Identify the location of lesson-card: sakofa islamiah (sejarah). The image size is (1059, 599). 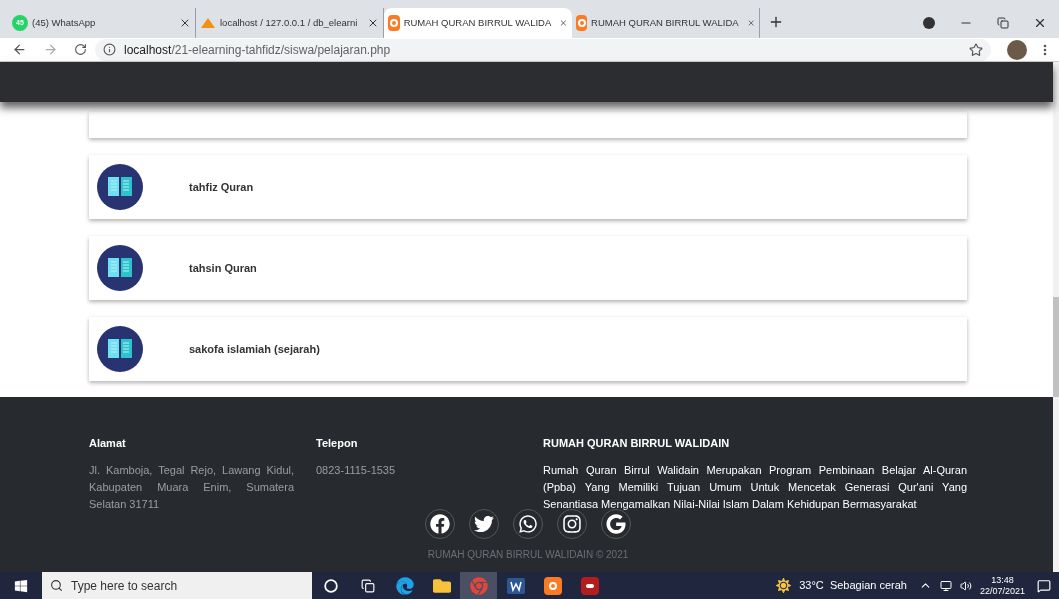
(528, 349).